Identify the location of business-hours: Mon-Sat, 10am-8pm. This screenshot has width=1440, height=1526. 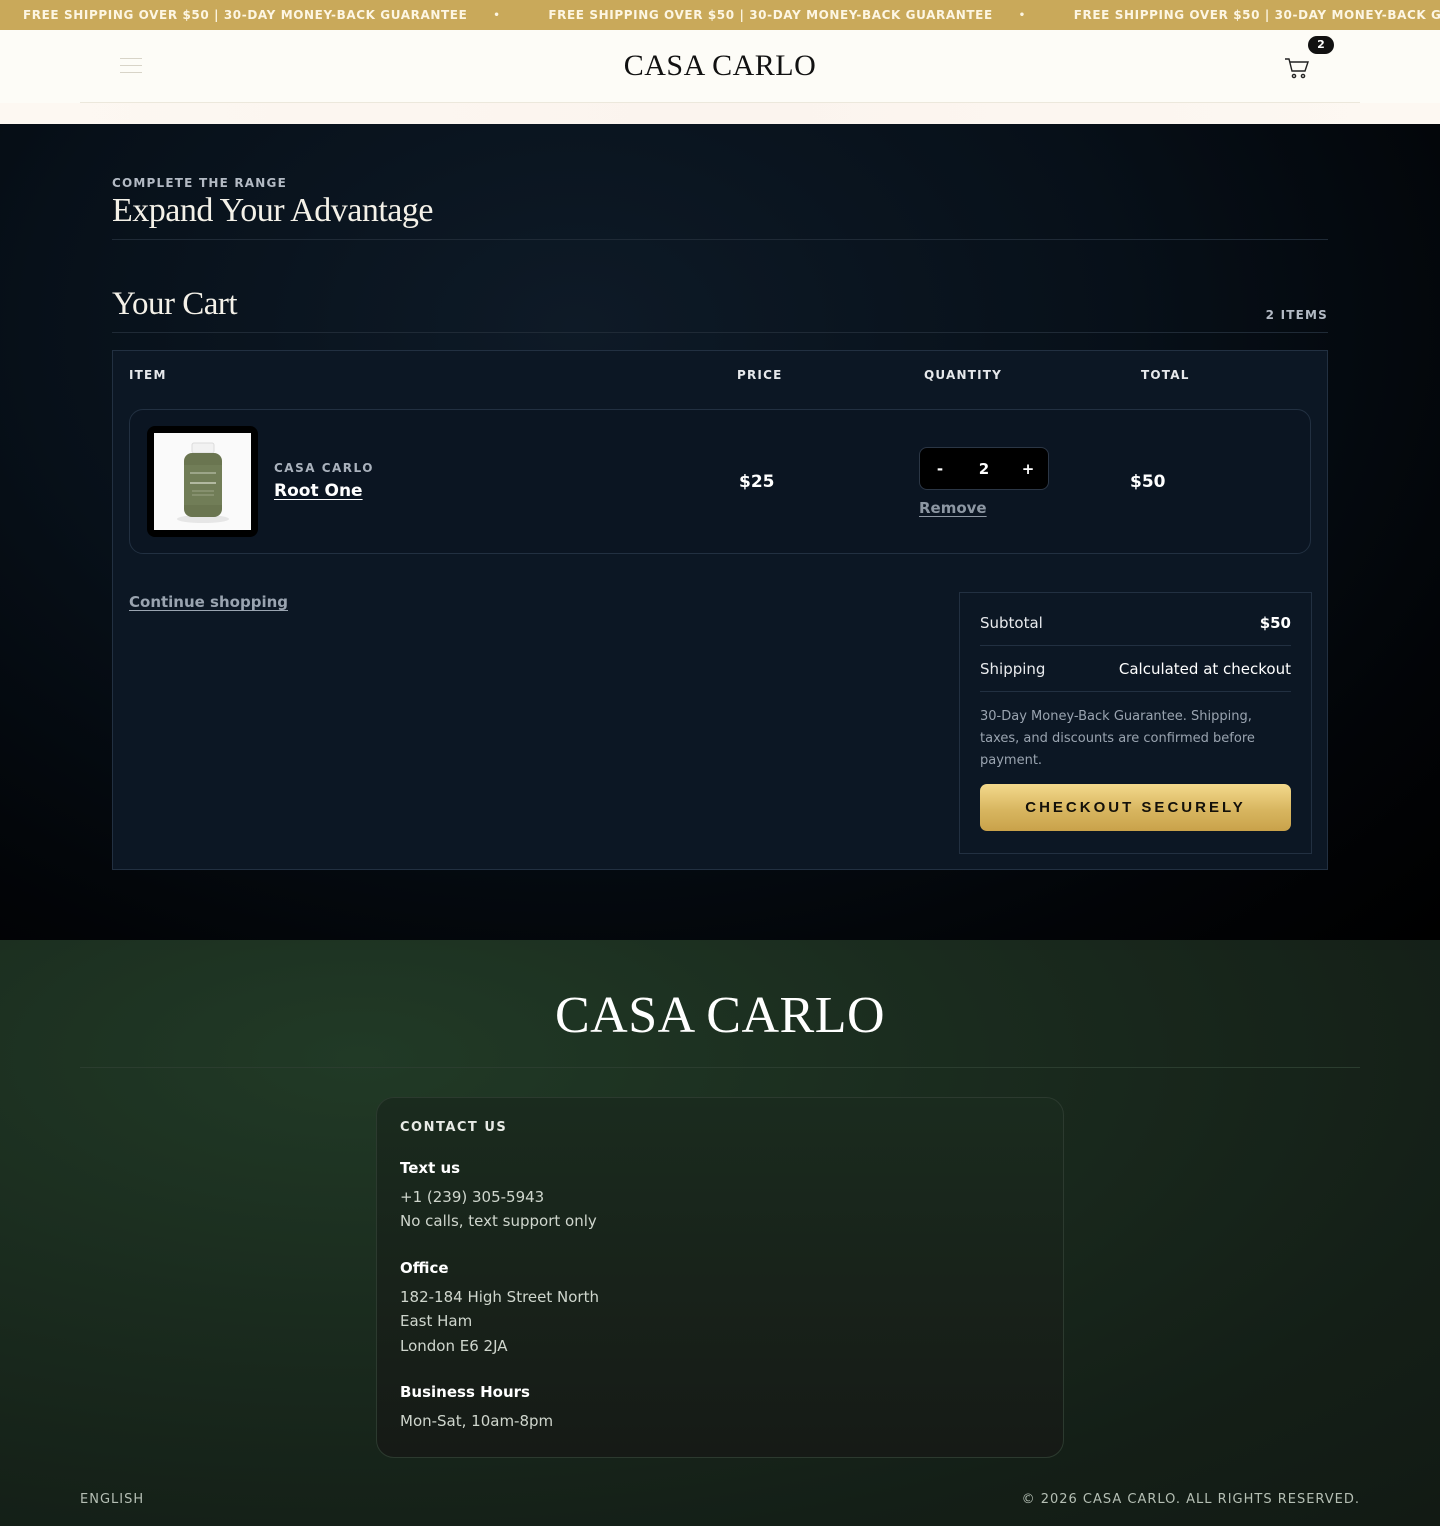
(477, 1421).